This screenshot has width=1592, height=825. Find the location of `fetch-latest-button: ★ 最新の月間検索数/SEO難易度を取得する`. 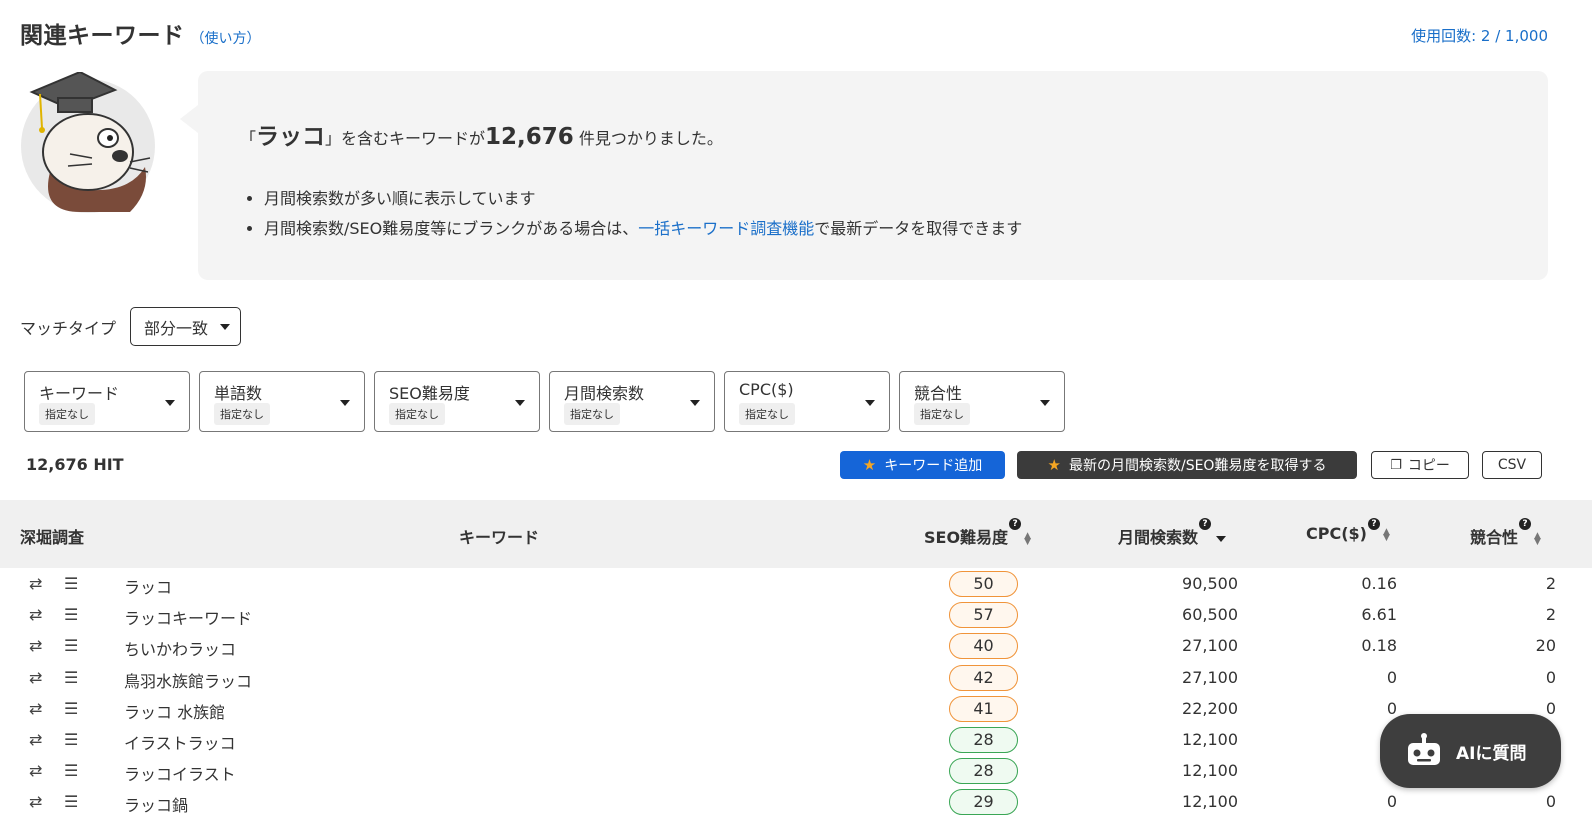

fetch-latest-button: ★ 最新の月間検索数/SEO難易度を取得する is located at coordinates (1187, 465).